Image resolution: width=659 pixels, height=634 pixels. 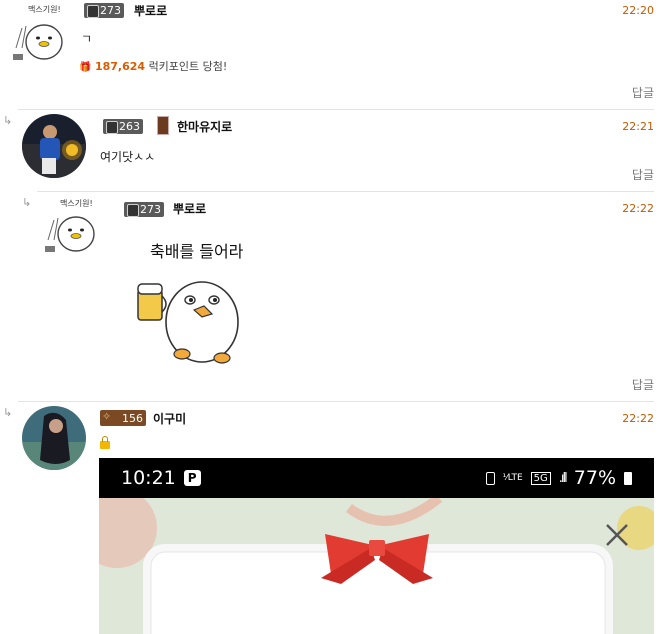 What do you see at coordinates (490, 478) in the screenshot?
I see `battery-saver-icon` at bounding box center [490, 478].